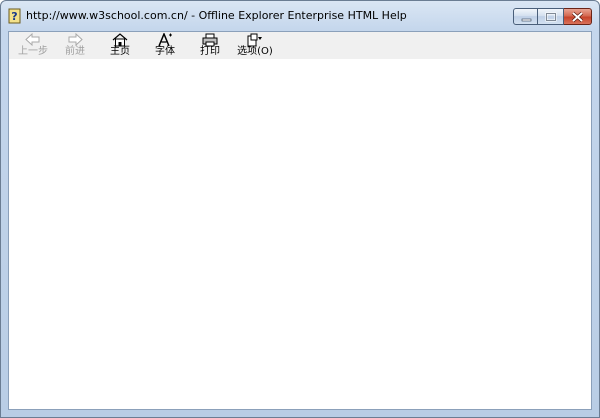 This screenshot has width=600, height=418. I want to click on forward-button: 前进, so click(75, 45).